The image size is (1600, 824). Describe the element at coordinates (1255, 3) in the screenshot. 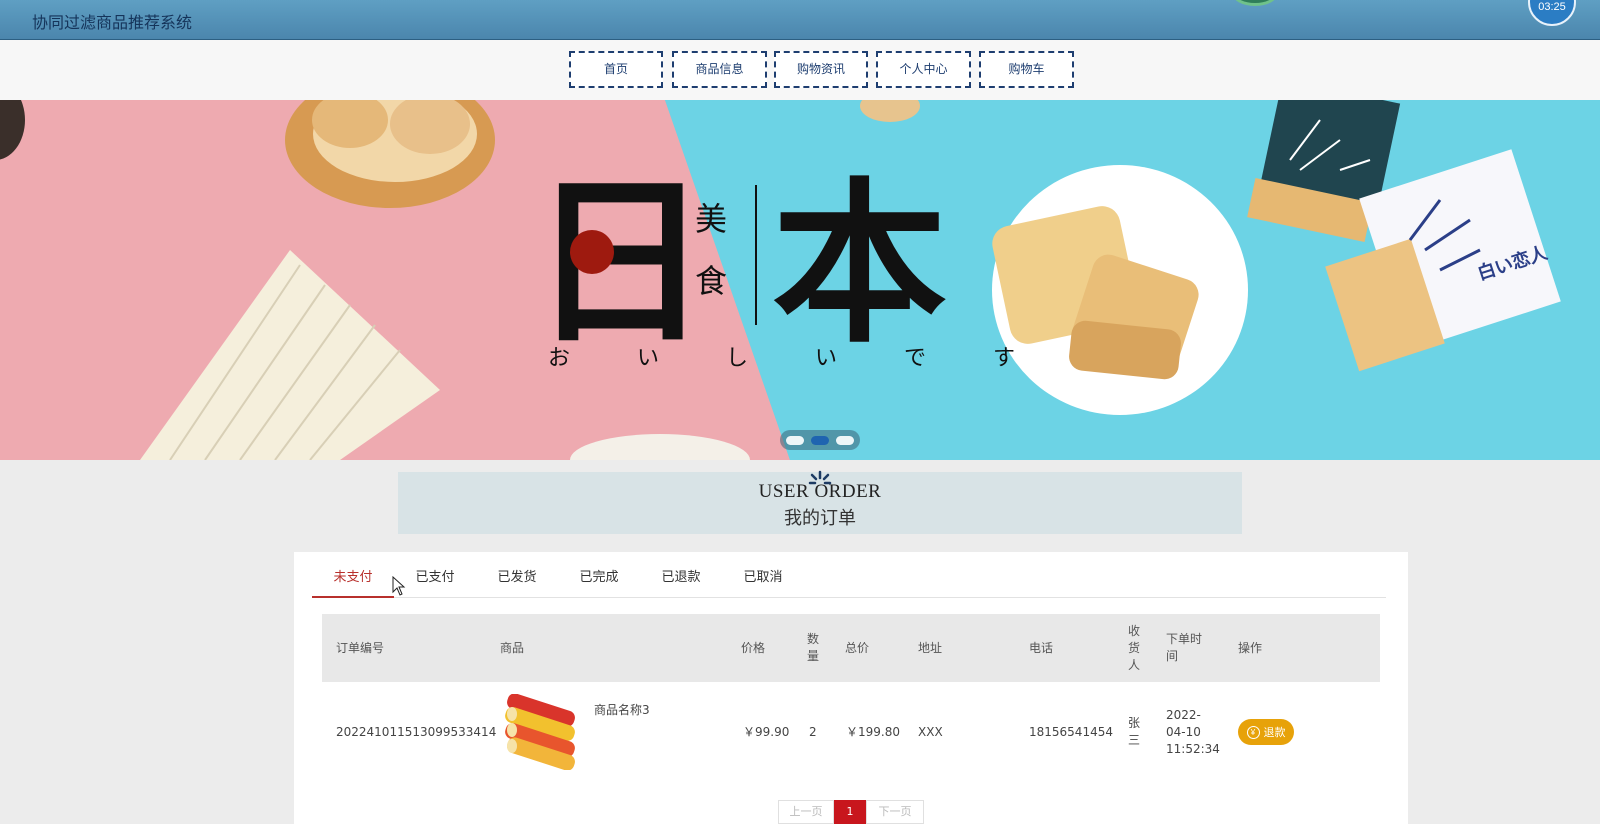

I see `status-indicator-icon` at that location.